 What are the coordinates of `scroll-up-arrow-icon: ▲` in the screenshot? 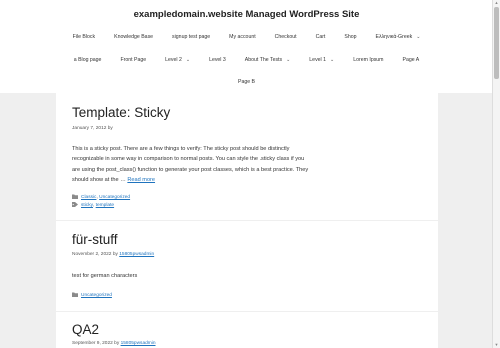 It's located at (496, 3).